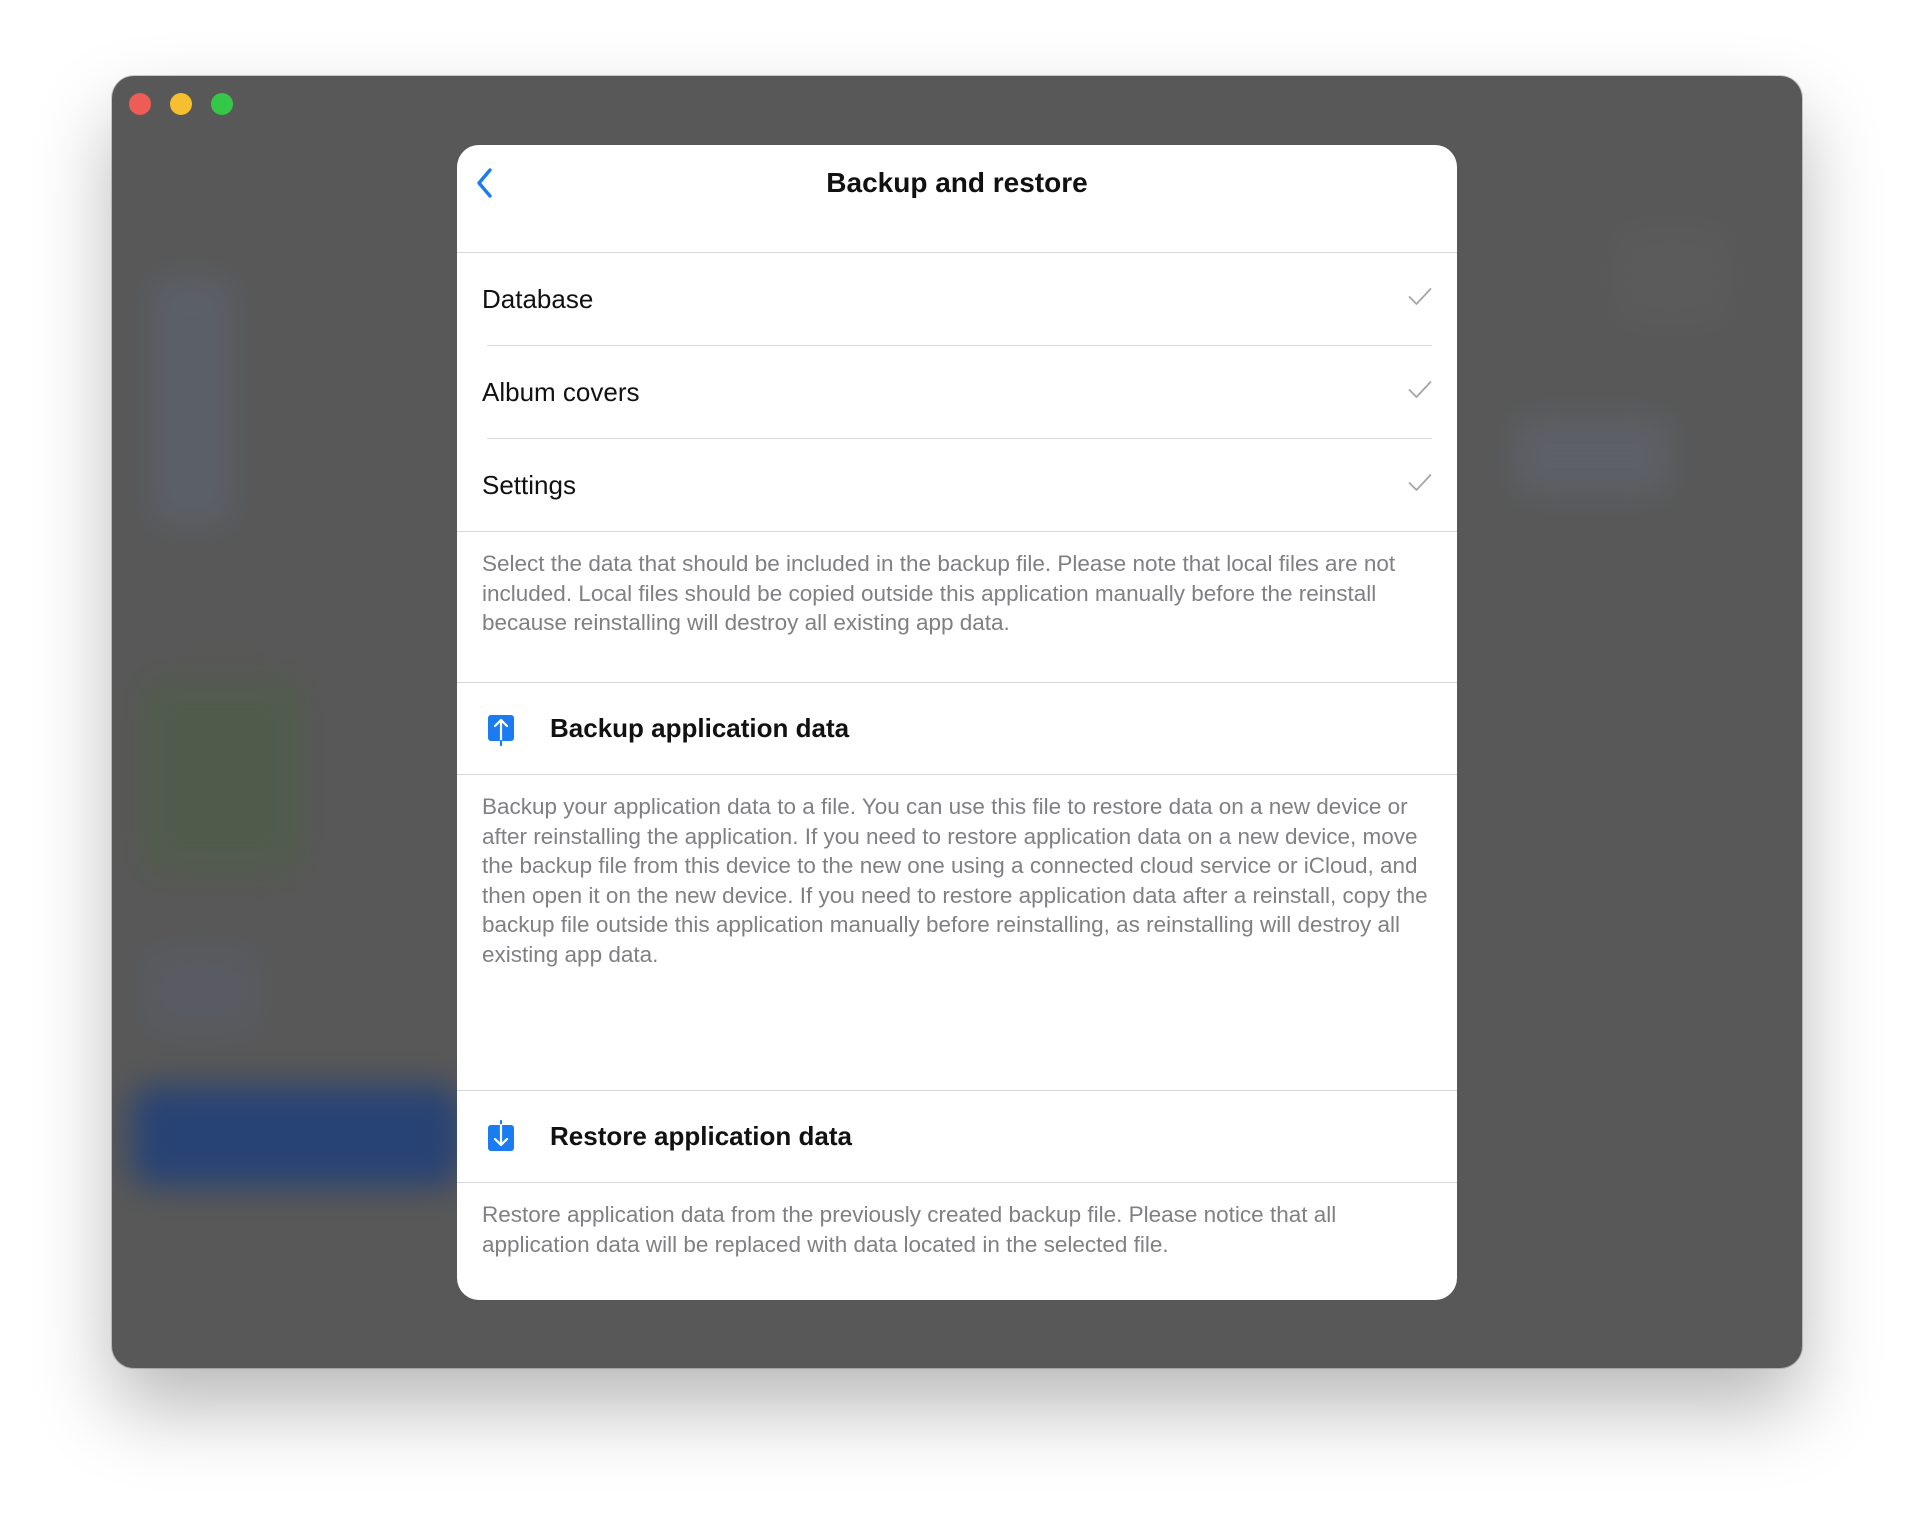 This screenshot has height=1516, width=1914. I want to click on option-database: Database, so click(957, 299).